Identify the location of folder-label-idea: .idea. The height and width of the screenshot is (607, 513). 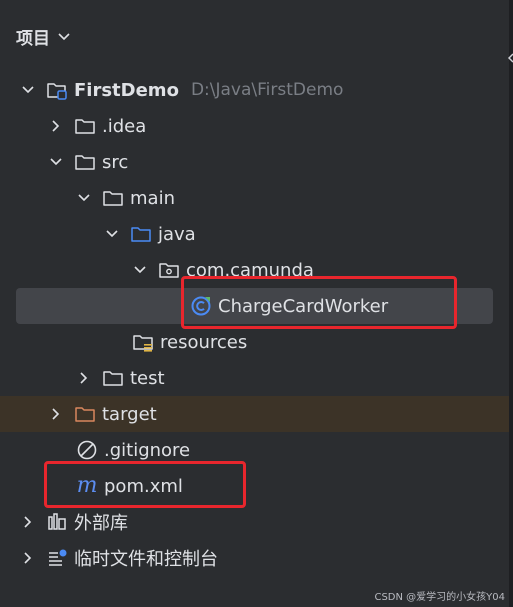
(124, 126).